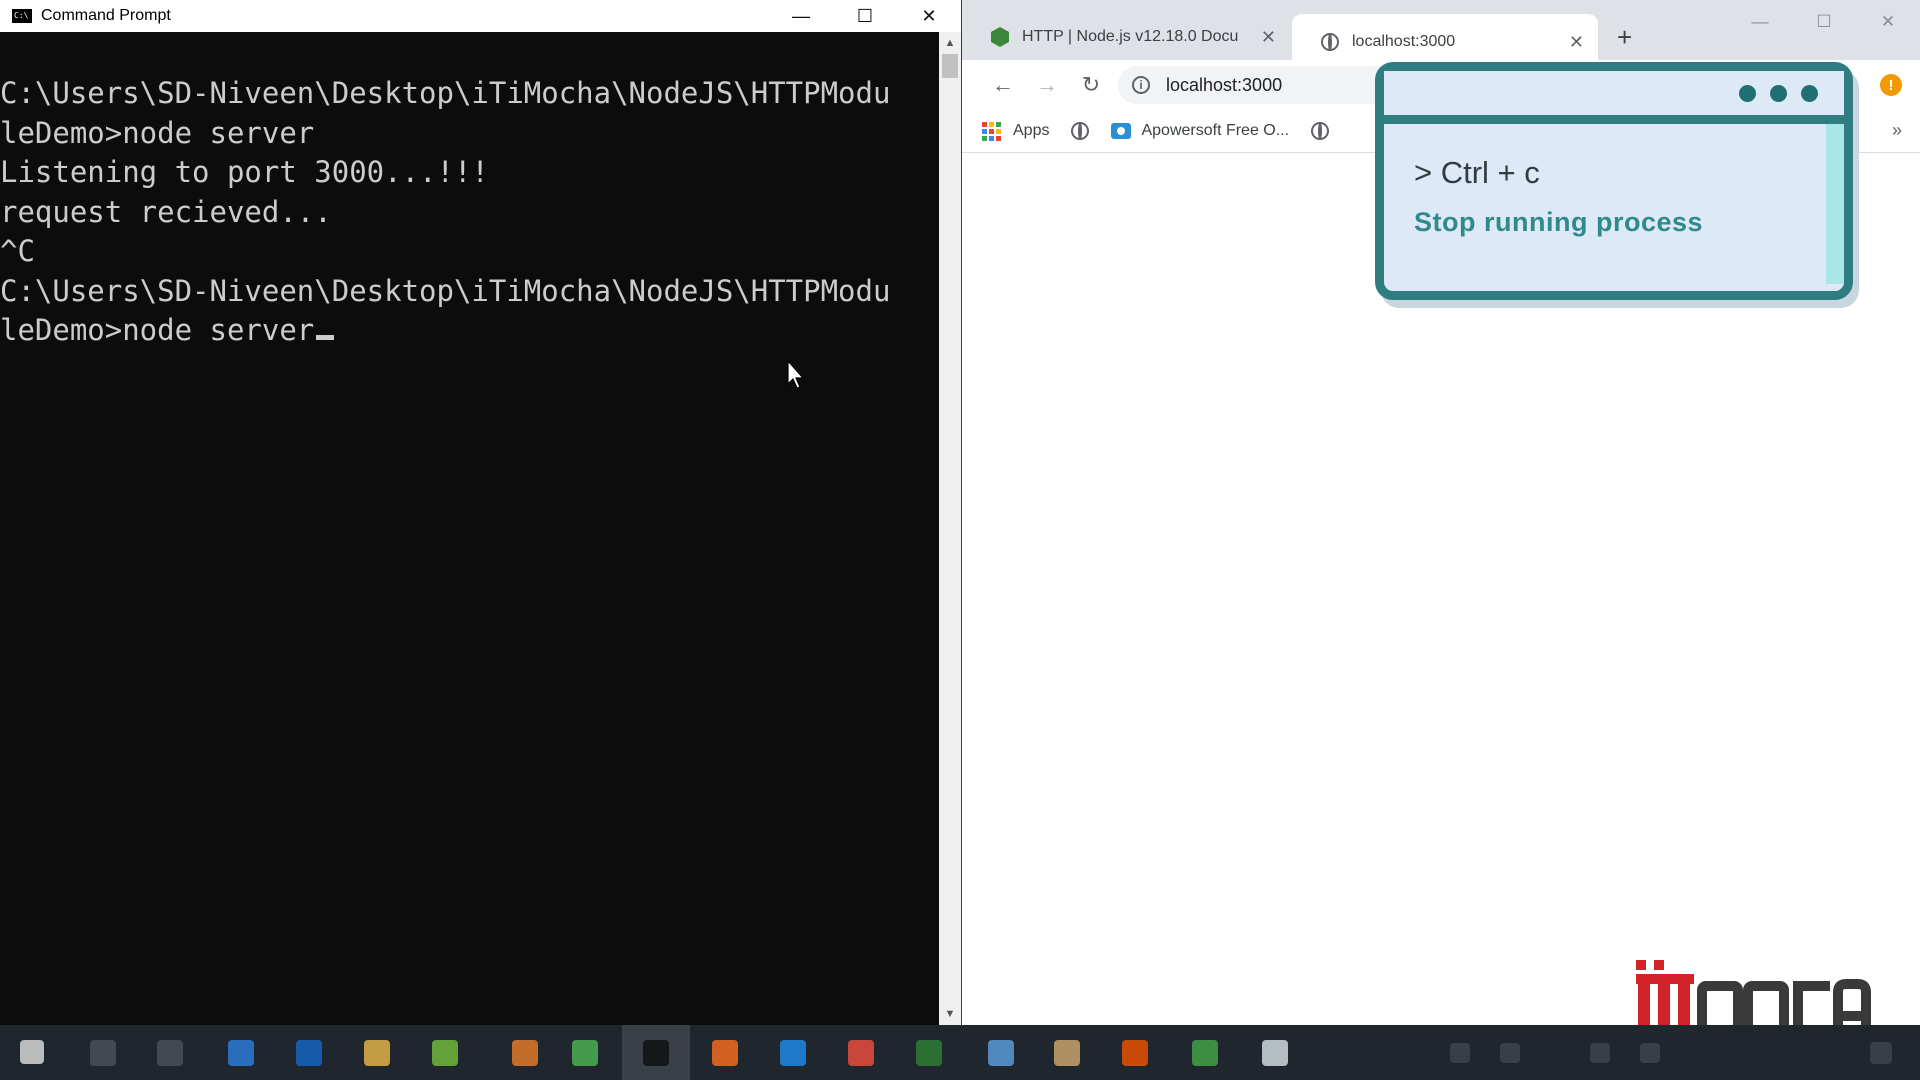 This screenshot has height=1080, width=1920. Describe the element at coordinates (1404, 41) in the screenshot. I see `tab-title: localhost:3000` at that location.